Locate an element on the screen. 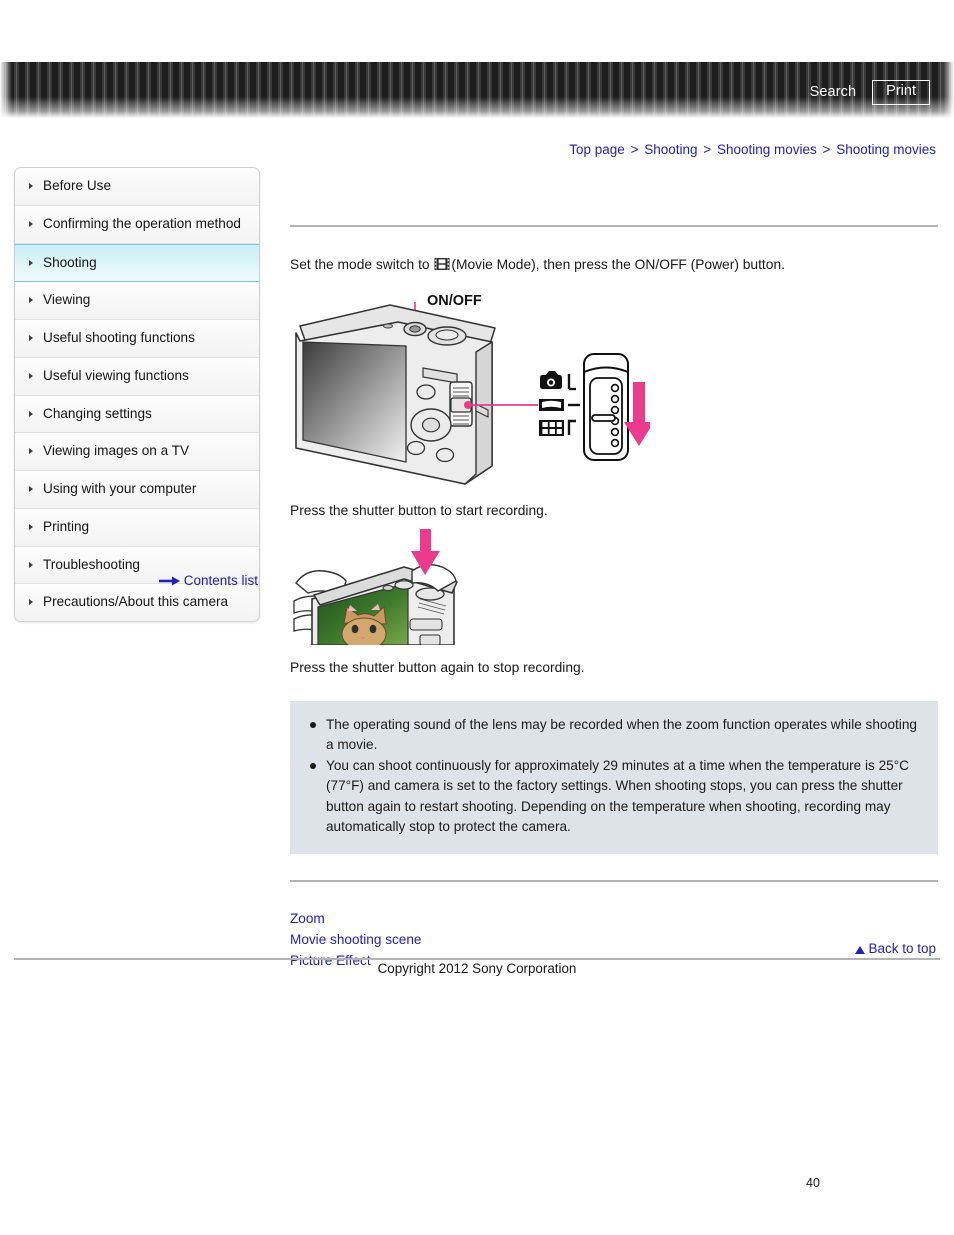 The image size is (954, 1235). triangle-up-icon is located at coordinates (860, 950).